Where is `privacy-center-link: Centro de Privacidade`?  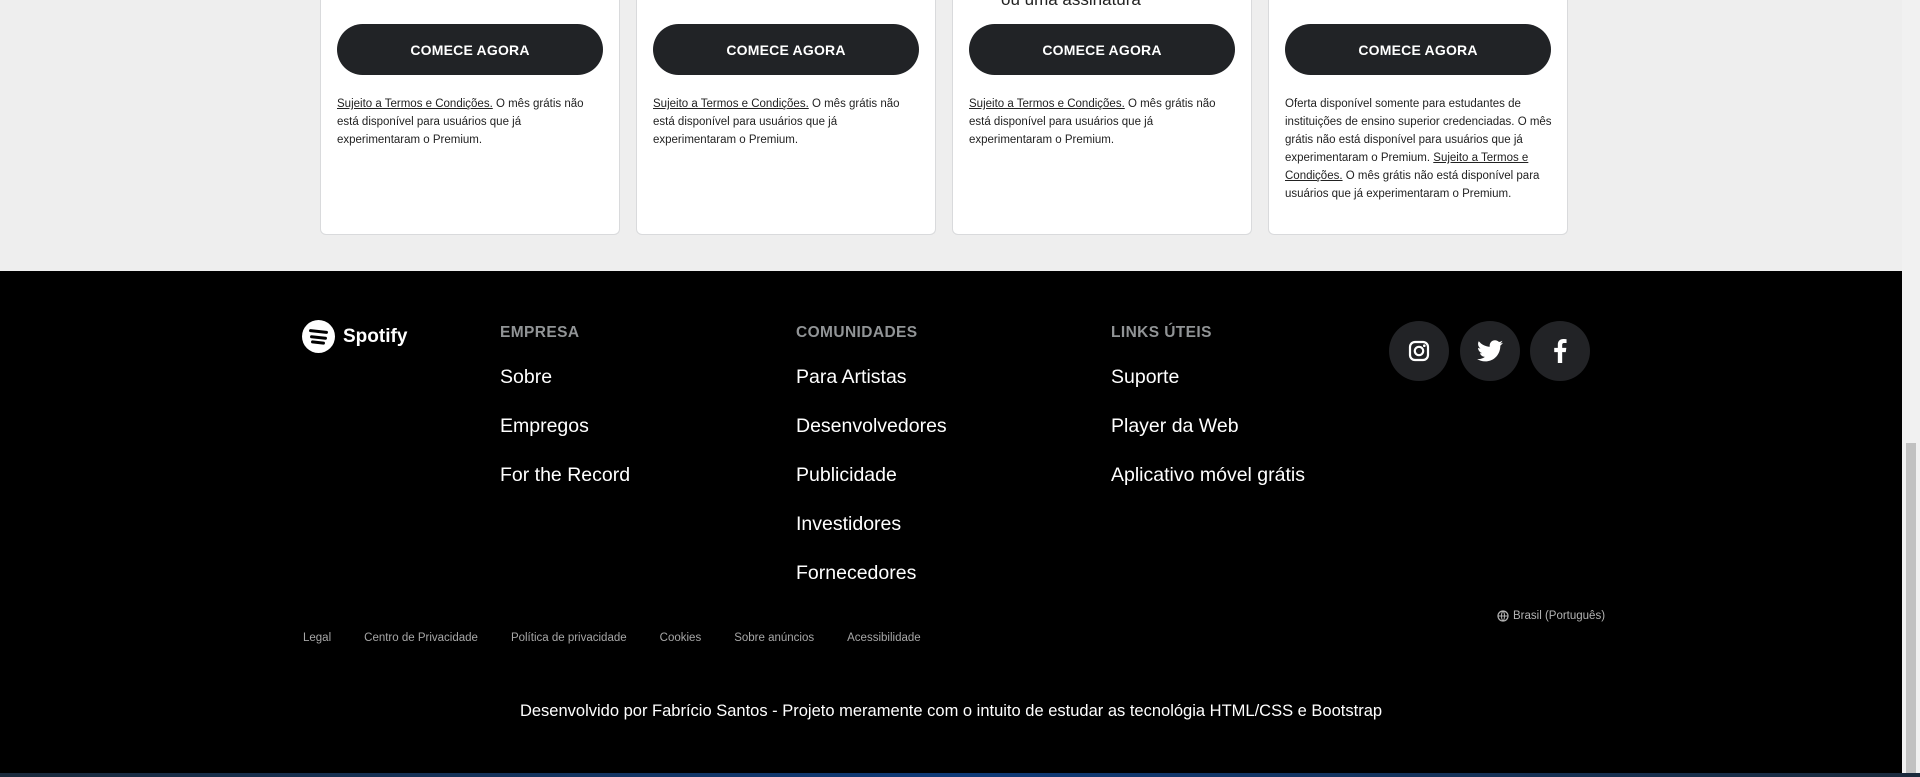
privacy-center-link: Centro de Privacidade is located at coordinates (421, 638).